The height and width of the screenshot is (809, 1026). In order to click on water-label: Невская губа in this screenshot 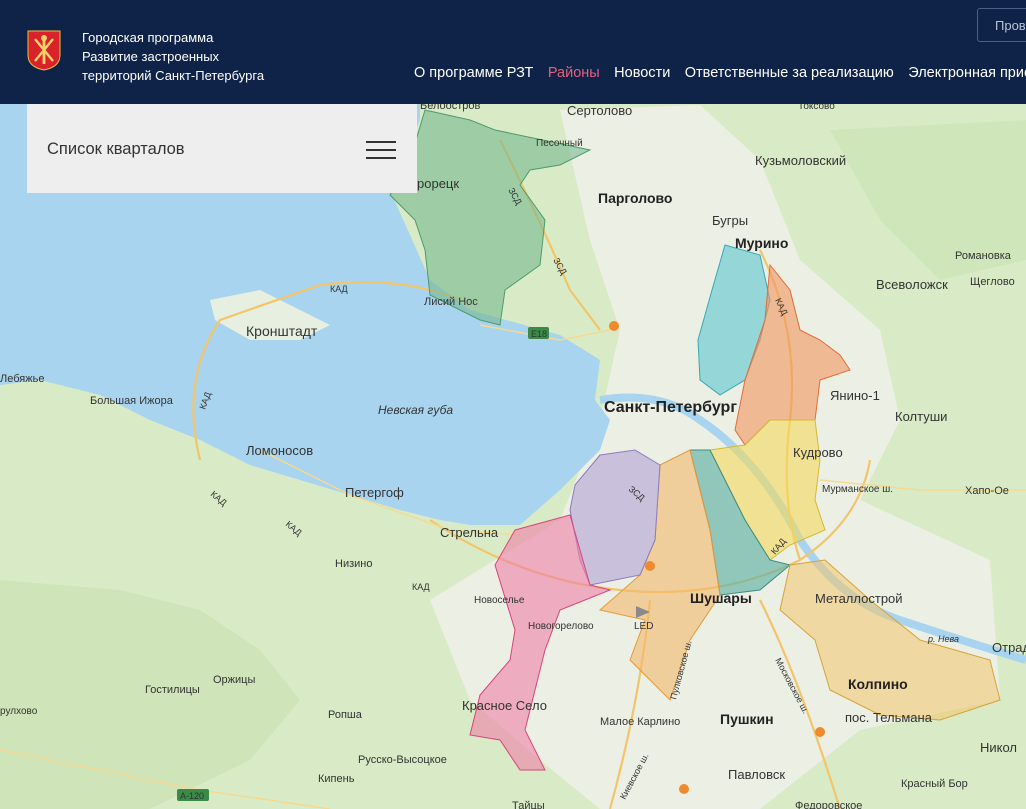, I will do `click(415, 410)`.